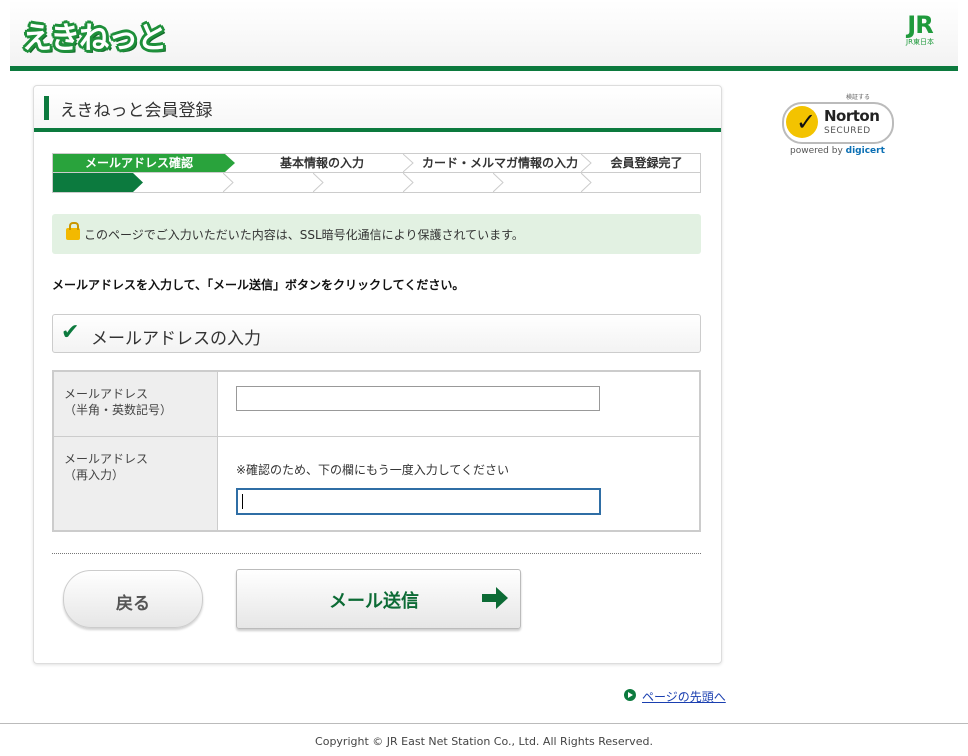 The width and height of the screenshot is (968, 756). I want to click on jr-east-logo: JR JR東日本, so click(920, 32).